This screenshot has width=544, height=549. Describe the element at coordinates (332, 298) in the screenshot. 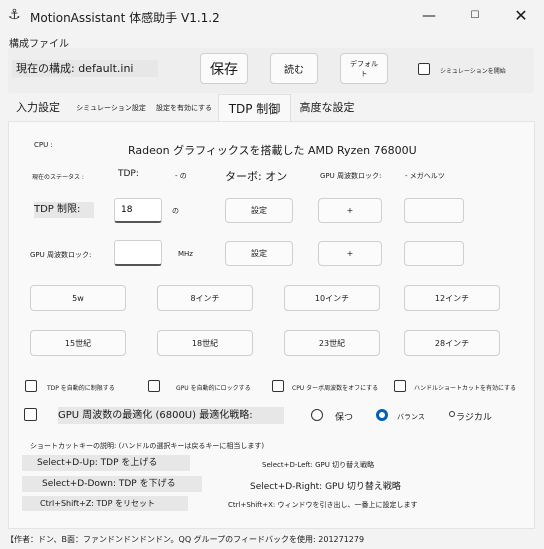

I see `preset-10-button: 10インチ` at that location.